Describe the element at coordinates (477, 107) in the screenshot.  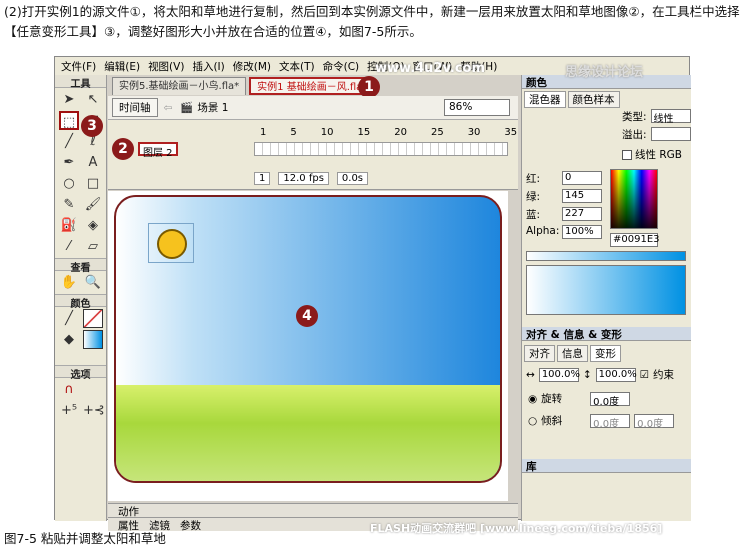
I see `zoom-select: 86%` at that location.